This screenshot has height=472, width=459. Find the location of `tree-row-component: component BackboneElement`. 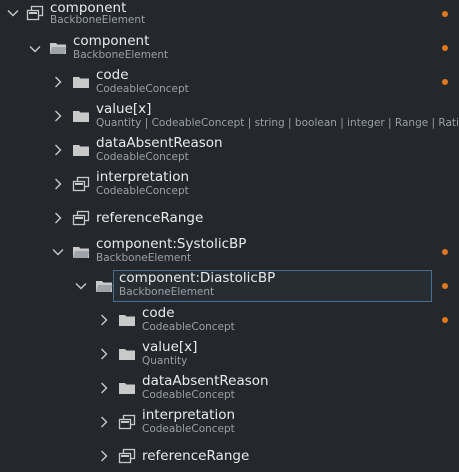

tree-row-component: component BackboneElement is located at coordinates (229, 50).